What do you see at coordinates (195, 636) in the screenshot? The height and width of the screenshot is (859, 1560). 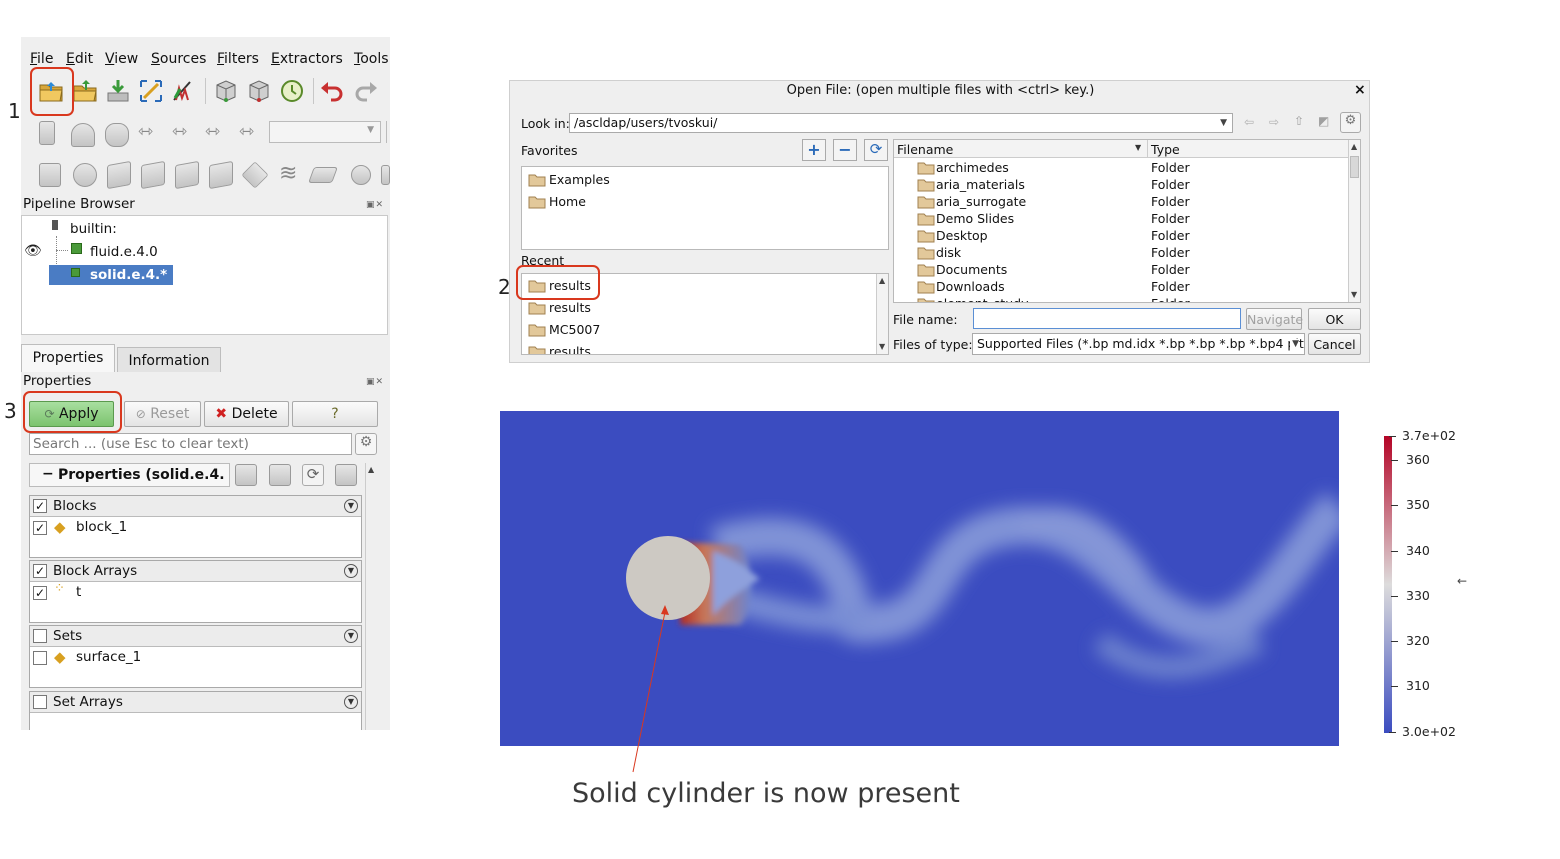 I see `sets-header: Sets ▼` at bounding box center [195, 636].